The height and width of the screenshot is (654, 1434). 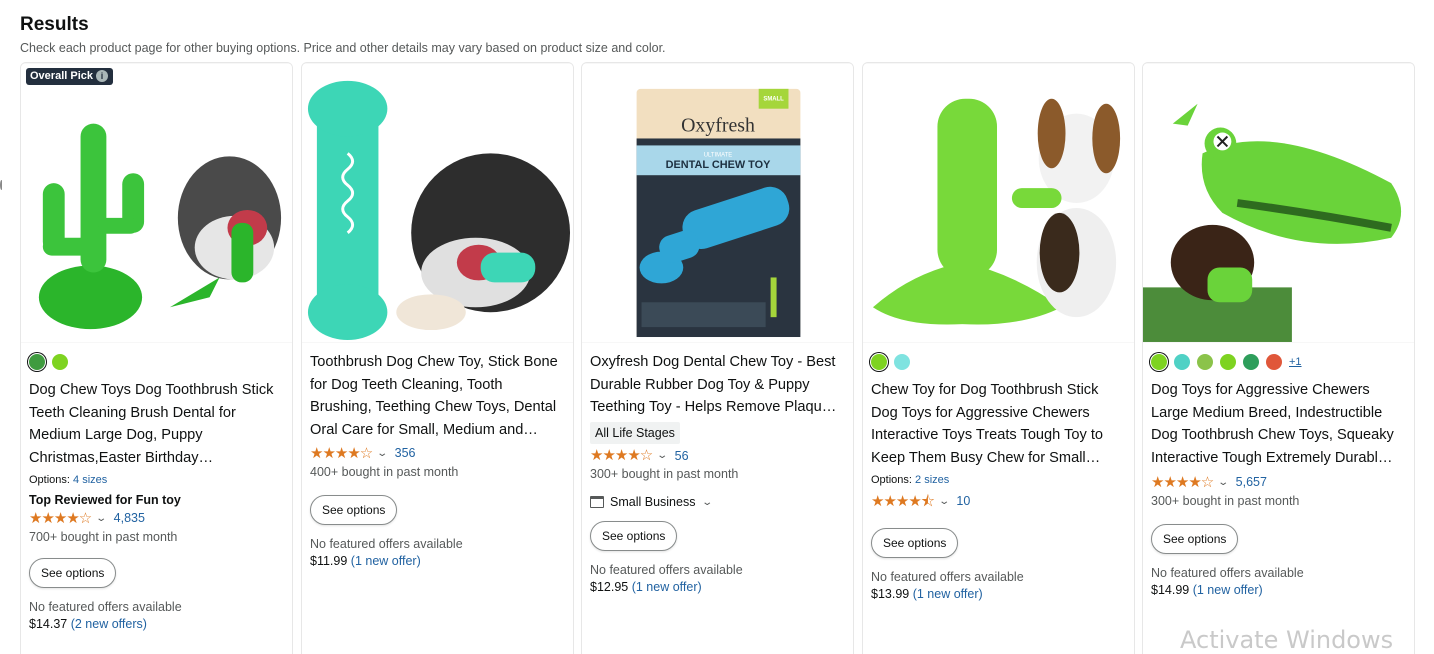 What do you see at coordinates (717, 587) in the screenshot?
I see `price-row: $12.95 (1 new offer)` at bounding box center [717, 587].